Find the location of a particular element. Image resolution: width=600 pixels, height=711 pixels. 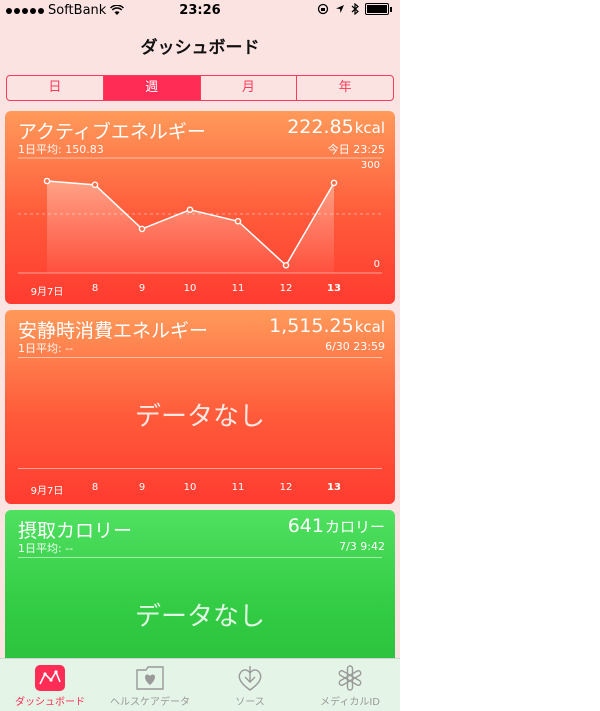

tab-health-data: ヘルスケアデータ is located at coordinates (150, 685).